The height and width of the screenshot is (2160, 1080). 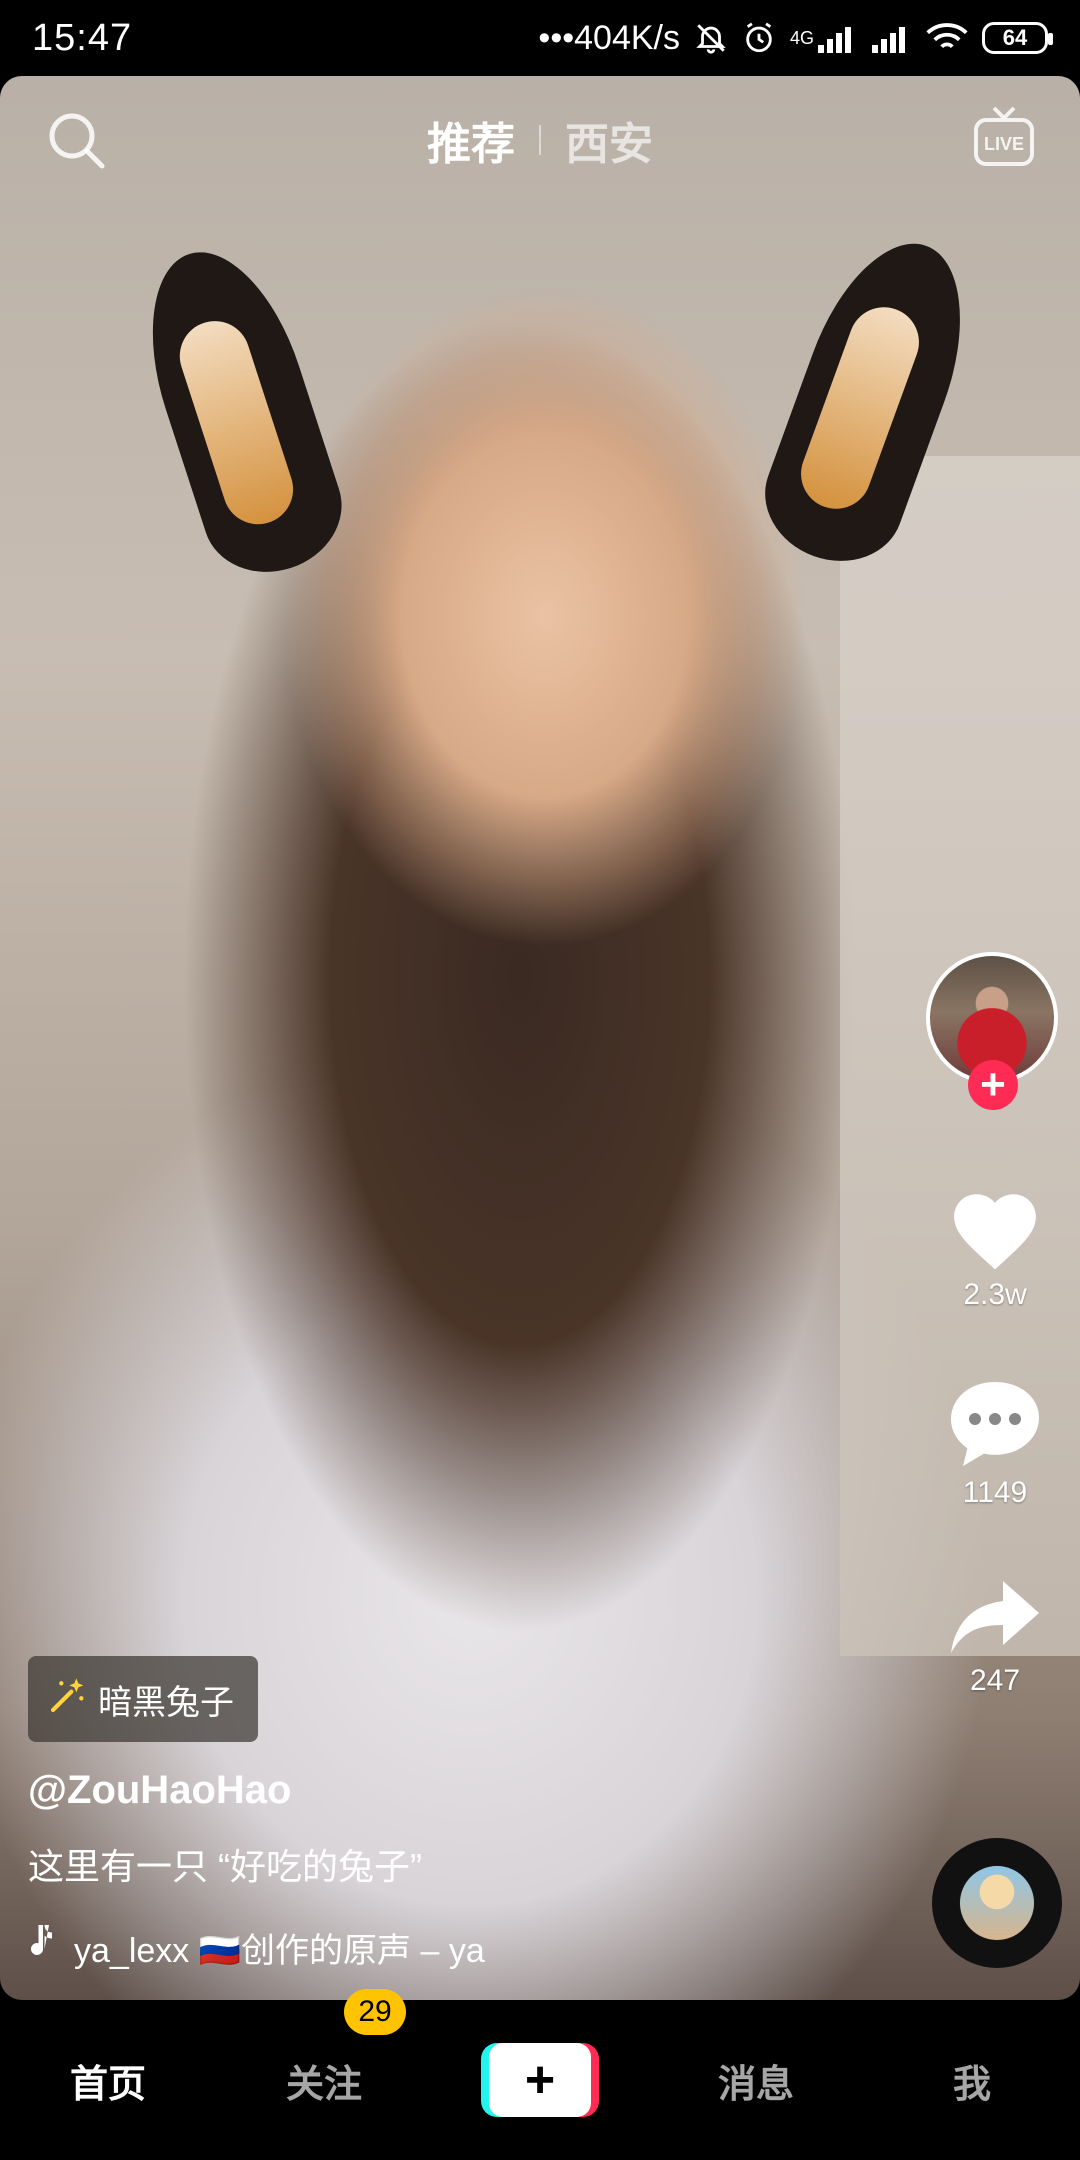 I want to click on video-caption: 这里有一只 “好吃的兔子”, so click(x=225, y=1866).